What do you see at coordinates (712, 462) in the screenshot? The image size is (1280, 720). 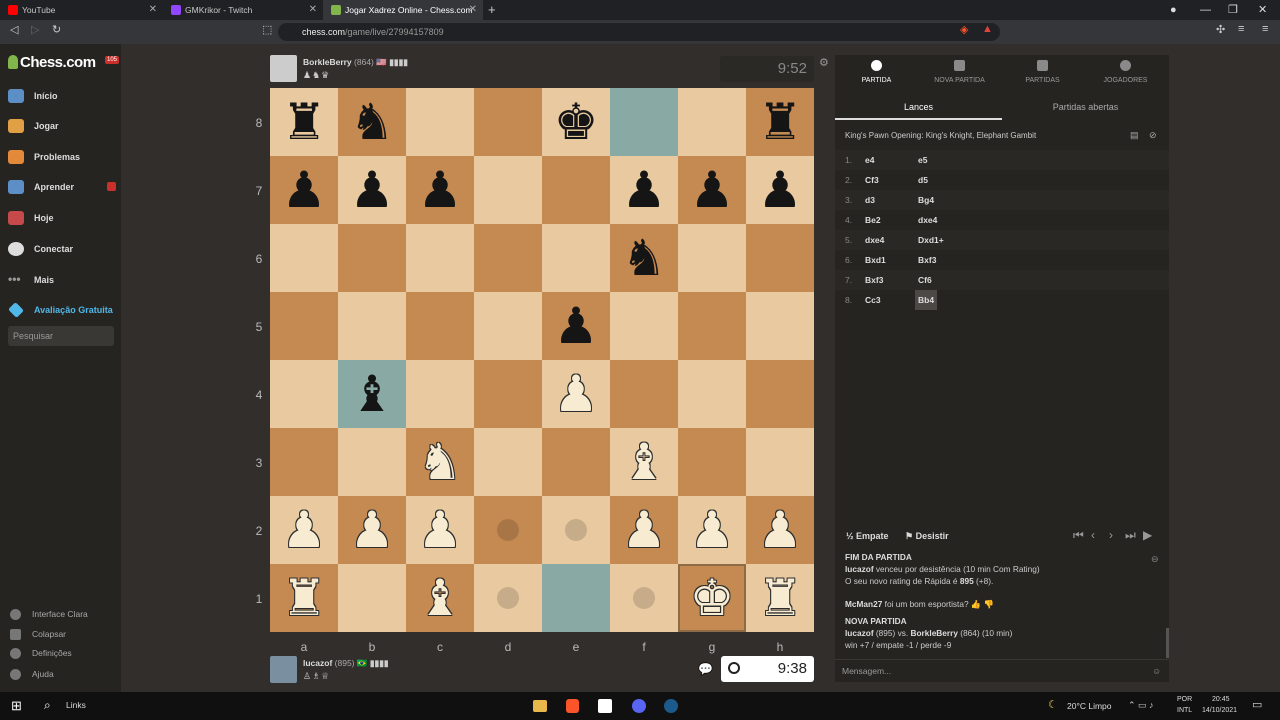 I see `square-g3` at bounding box center [712, 462].